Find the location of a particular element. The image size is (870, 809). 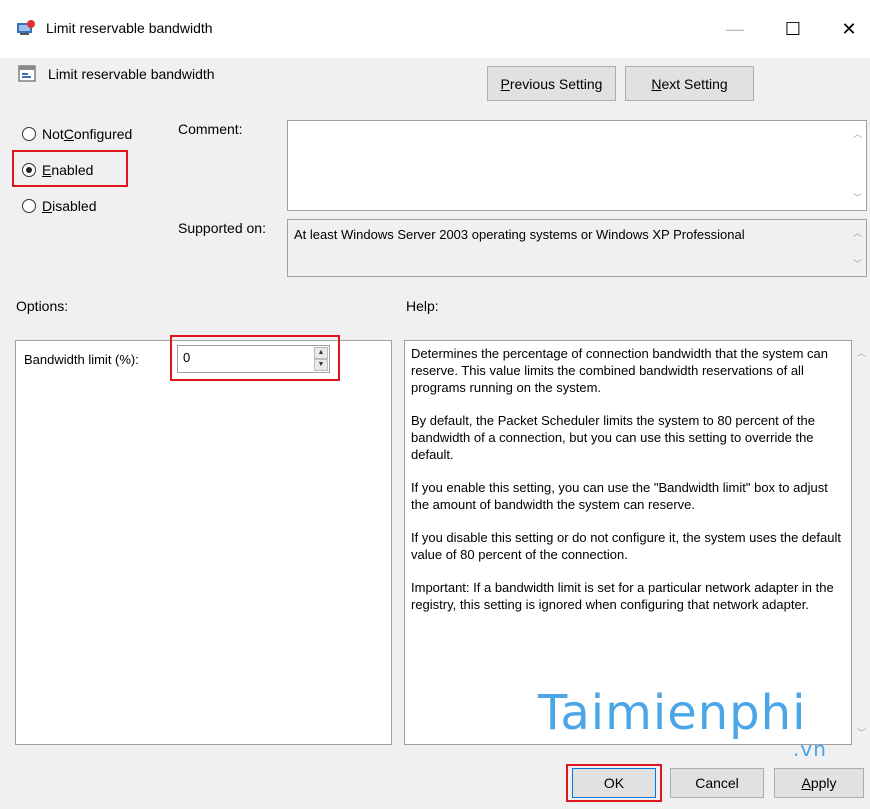

apply-button: Apply is located at coordinates (819, 783).